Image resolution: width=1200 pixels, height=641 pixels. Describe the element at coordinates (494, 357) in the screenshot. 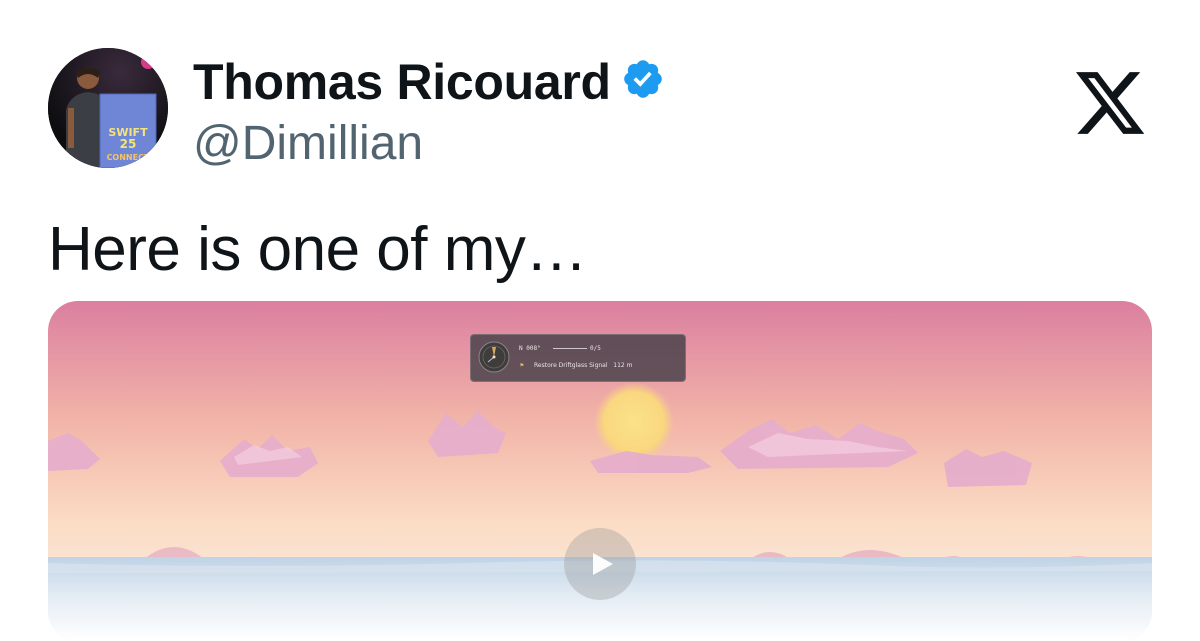

I see `compass-icon` at that location.